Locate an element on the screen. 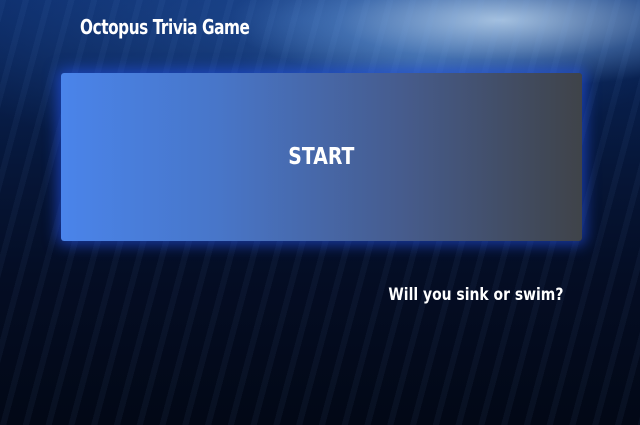 The height and width of the screenshot is (425, 640). start-button-label: START is located at coordinates (321, 157).